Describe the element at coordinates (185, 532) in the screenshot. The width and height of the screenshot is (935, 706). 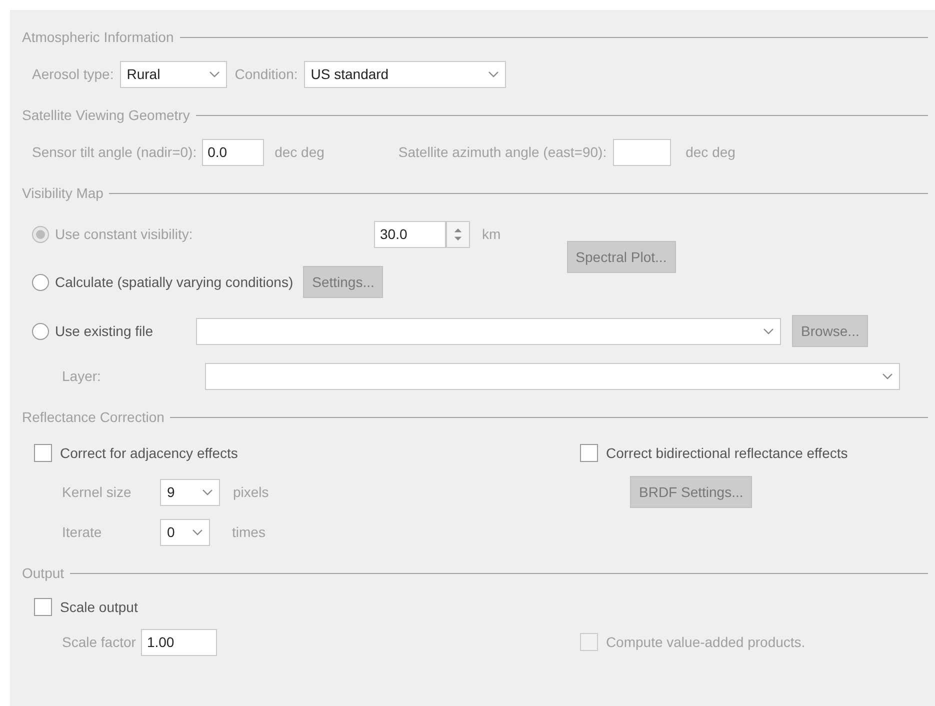
I see `iterate-dropdown: 0` at that location.